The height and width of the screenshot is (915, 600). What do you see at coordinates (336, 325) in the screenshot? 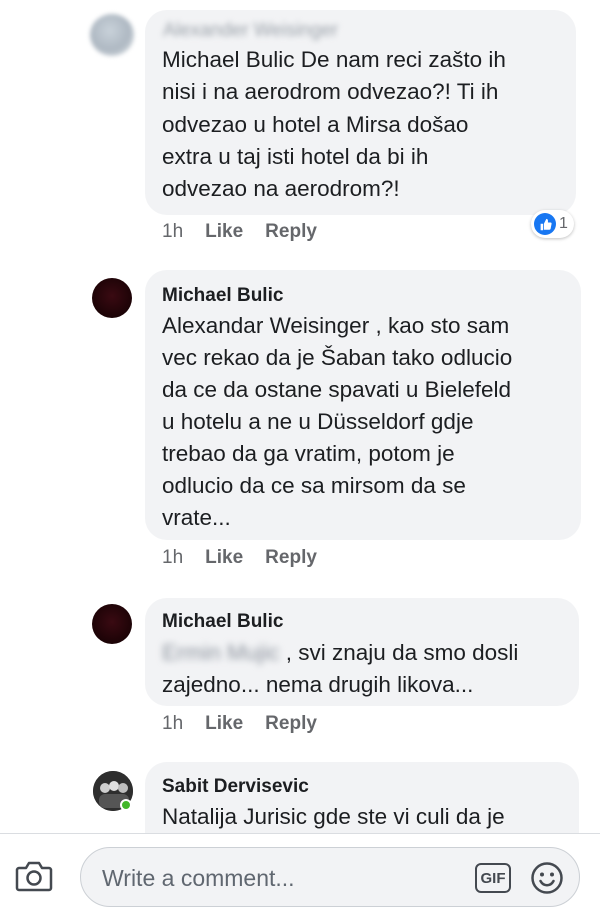
I see `comment-text-line: Alexandar Weisinger , kao sto sam` at bounding box center [336, 325].